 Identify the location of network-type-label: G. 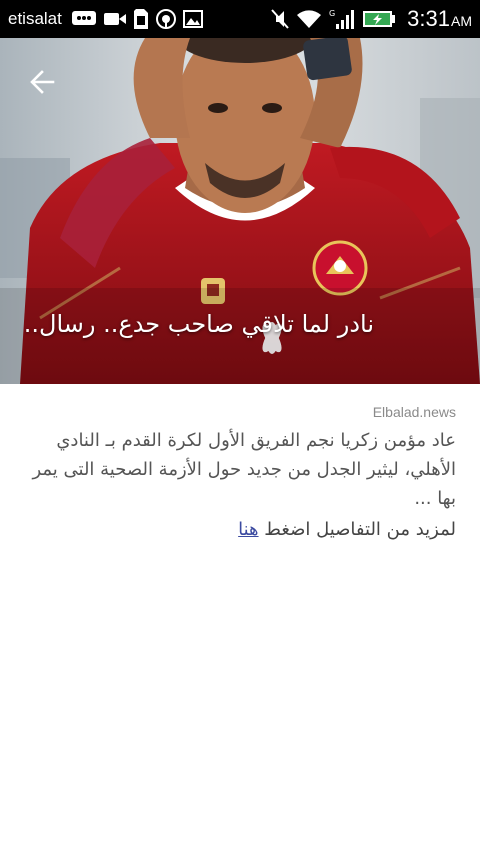
(332, 13).